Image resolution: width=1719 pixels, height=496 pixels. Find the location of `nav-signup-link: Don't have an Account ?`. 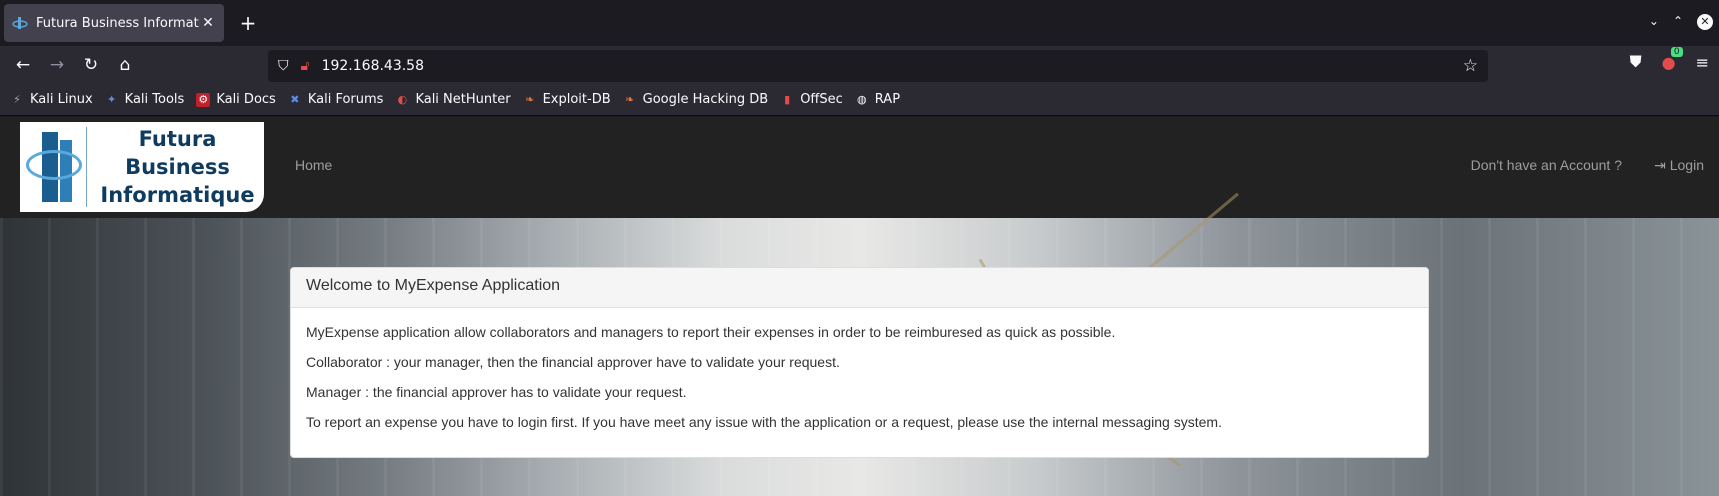

nav-signup-link: Don't have an Account ? is located at coordinates (1546, 165).